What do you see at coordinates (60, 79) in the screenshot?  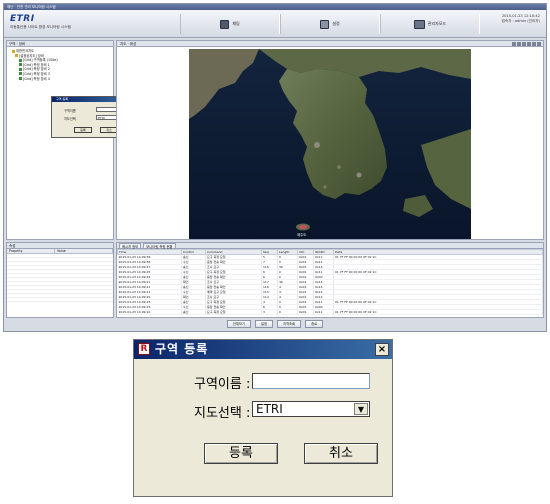 I see `tree-item: [Grid] 측정 장비 4` at bounding box center [60, 79].